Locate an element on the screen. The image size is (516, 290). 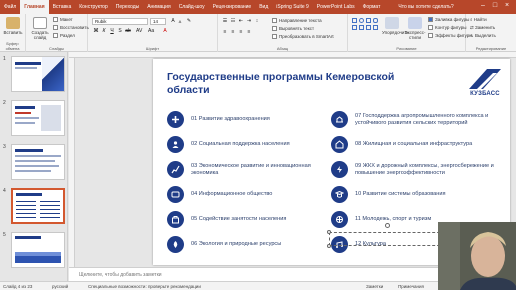
program-item: 01 Развитие здравоохранения is located at coordinates (249, 119).